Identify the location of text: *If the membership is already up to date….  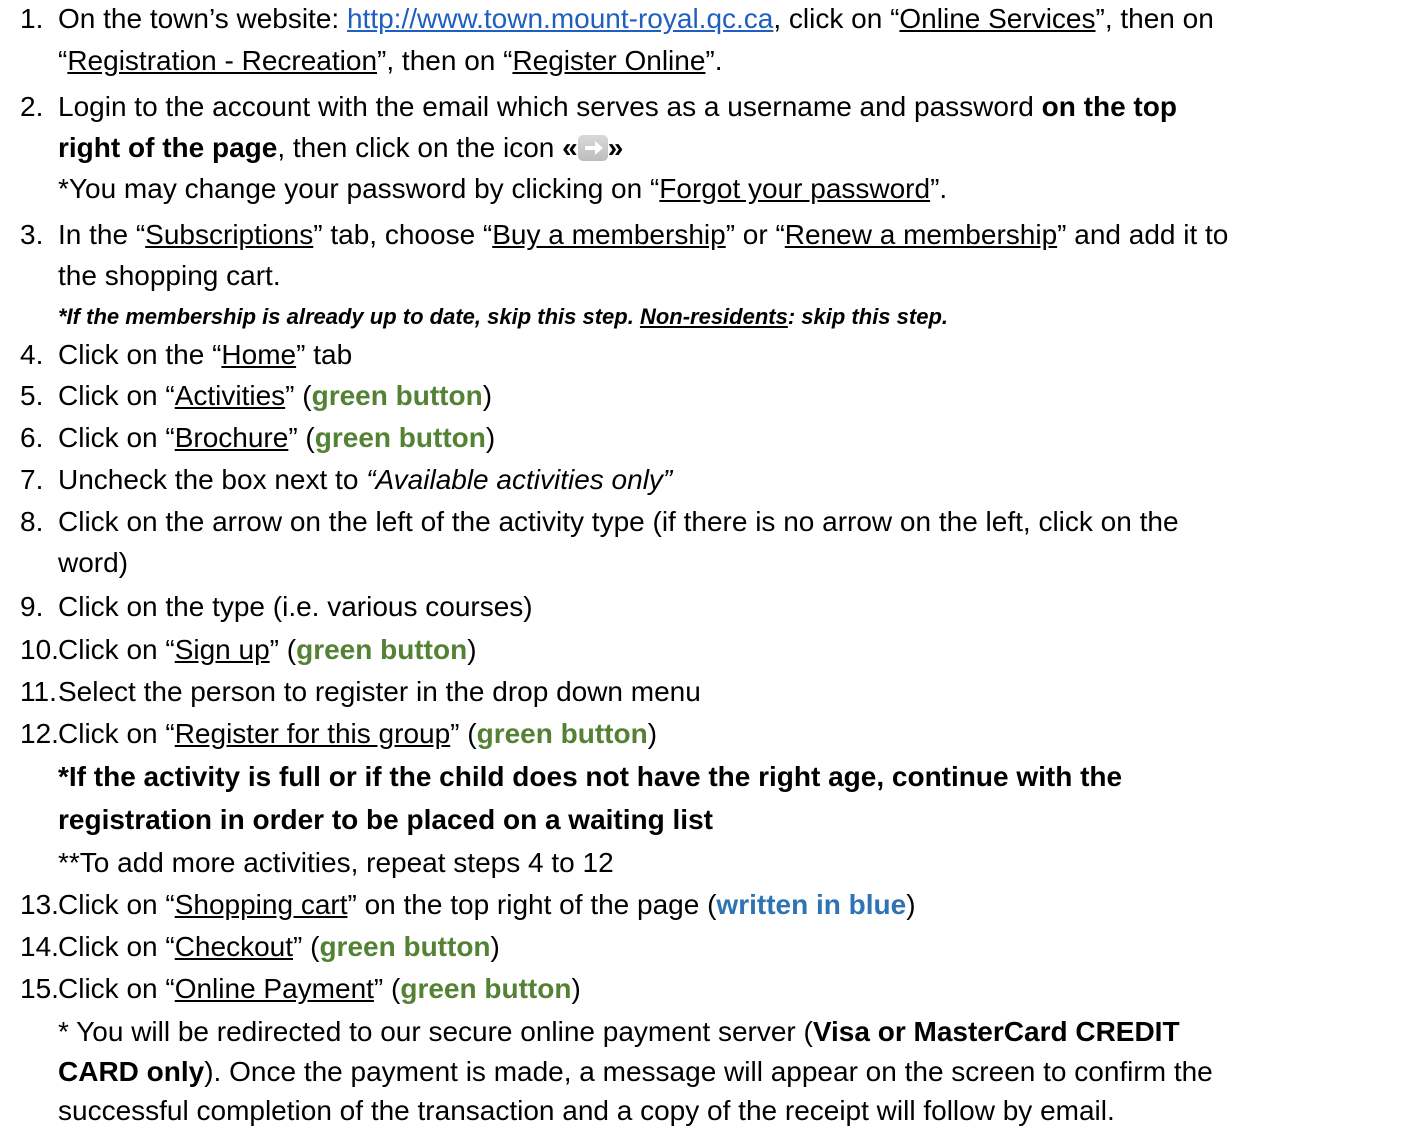
(349, 316).